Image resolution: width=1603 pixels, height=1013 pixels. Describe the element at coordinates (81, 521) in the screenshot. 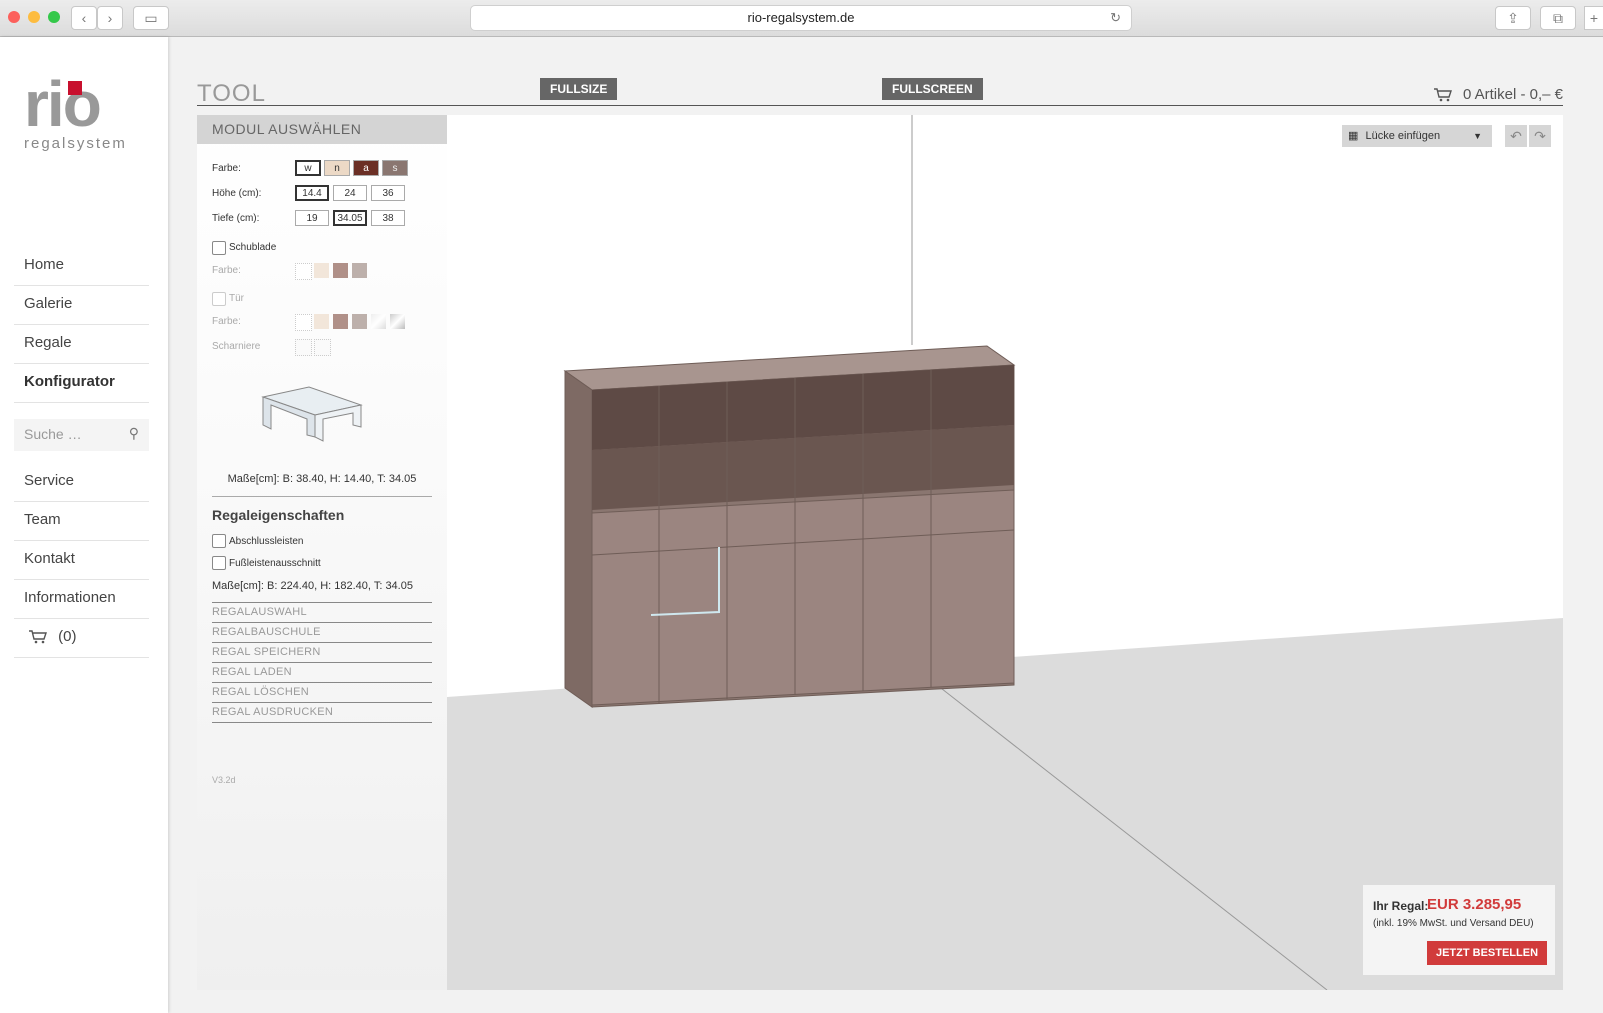

I see `nav-item-team: Team` at that location.